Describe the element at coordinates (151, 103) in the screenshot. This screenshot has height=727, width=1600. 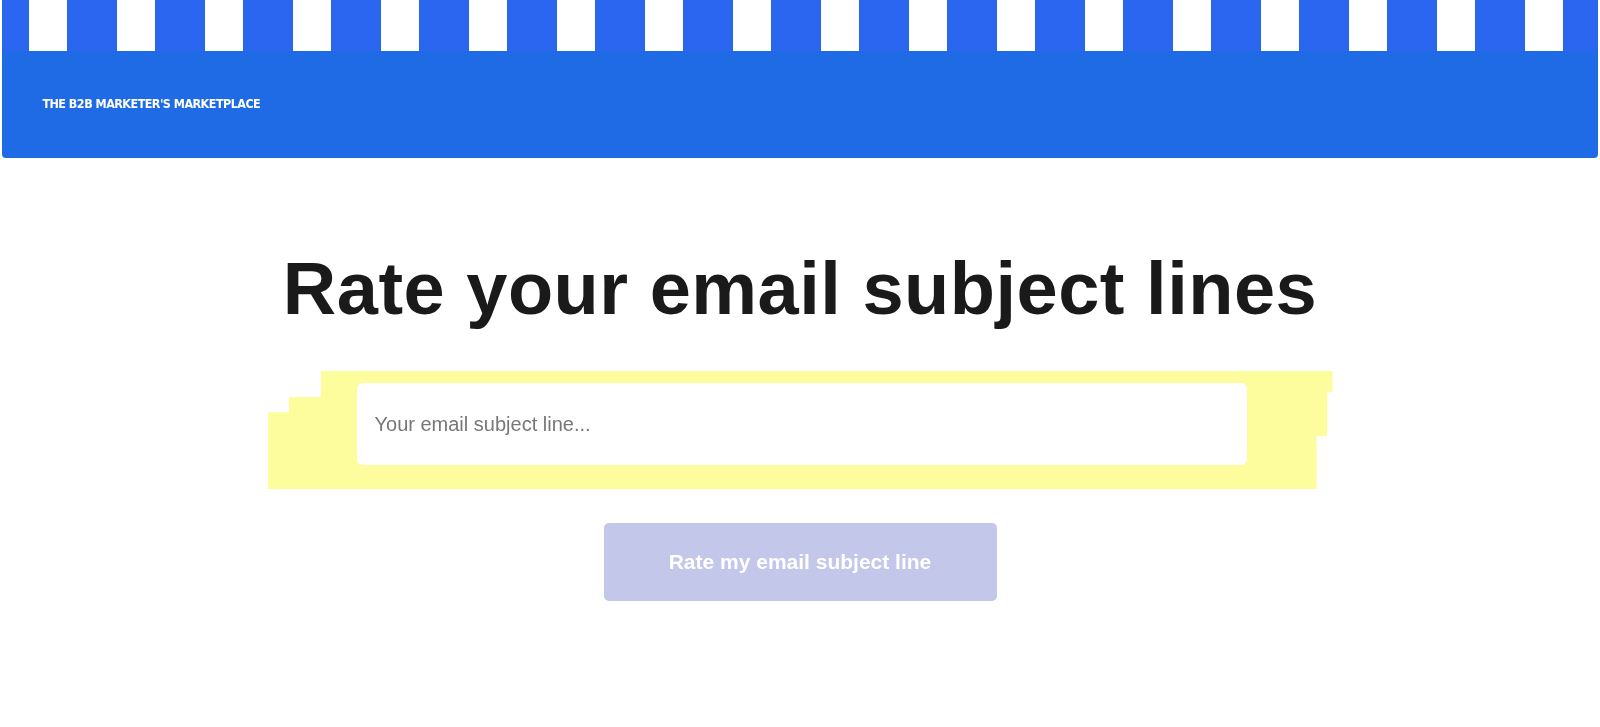
I see `site-tagline: THE B2B MARKETER'S MARKETPLACE` at that location.